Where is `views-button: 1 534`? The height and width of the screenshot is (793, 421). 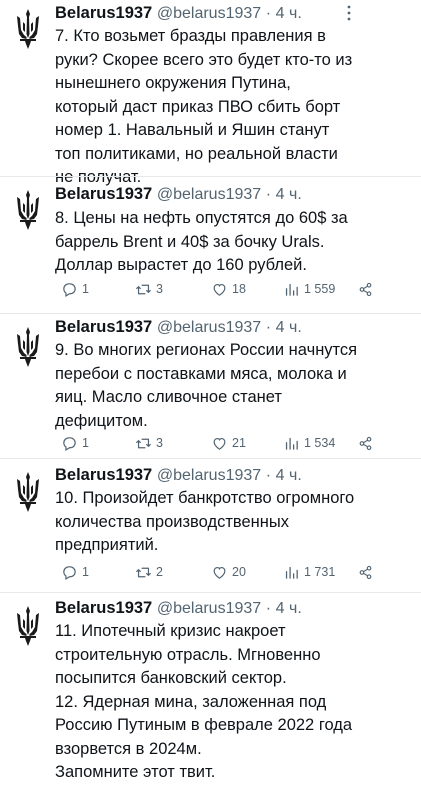 views-button: 1 534 is located at coordinates (309, 443).